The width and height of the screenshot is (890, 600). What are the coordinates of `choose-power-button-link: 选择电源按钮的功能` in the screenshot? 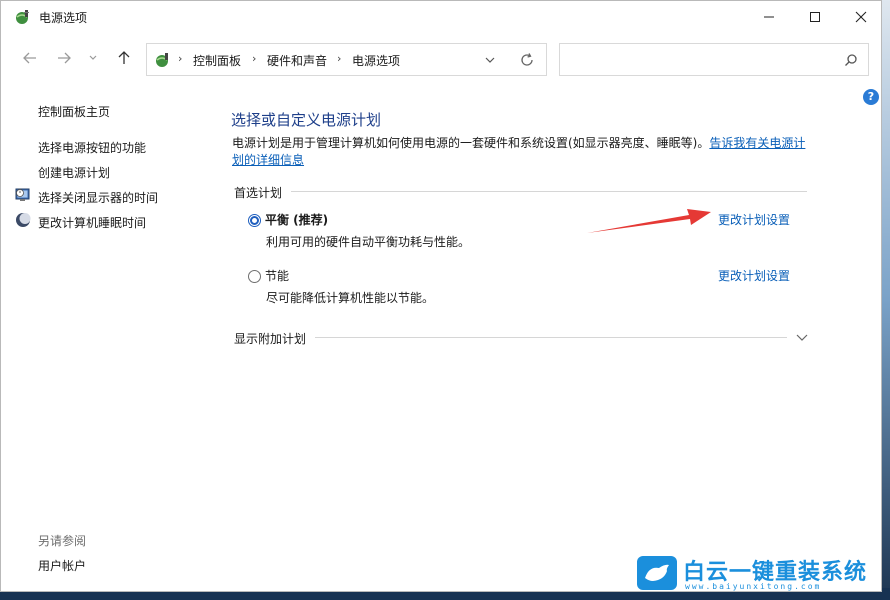 It's located at (92, 147).